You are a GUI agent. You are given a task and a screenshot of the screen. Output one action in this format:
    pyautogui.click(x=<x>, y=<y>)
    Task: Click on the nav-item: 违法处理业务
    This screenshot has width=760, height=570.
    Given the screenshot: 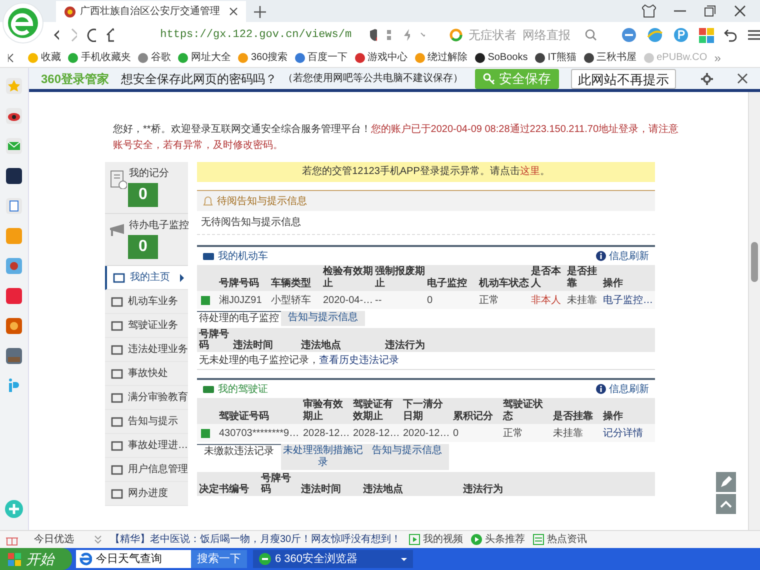 What is the action you would take?
    pyautogui.click(x=146, y=350)
    